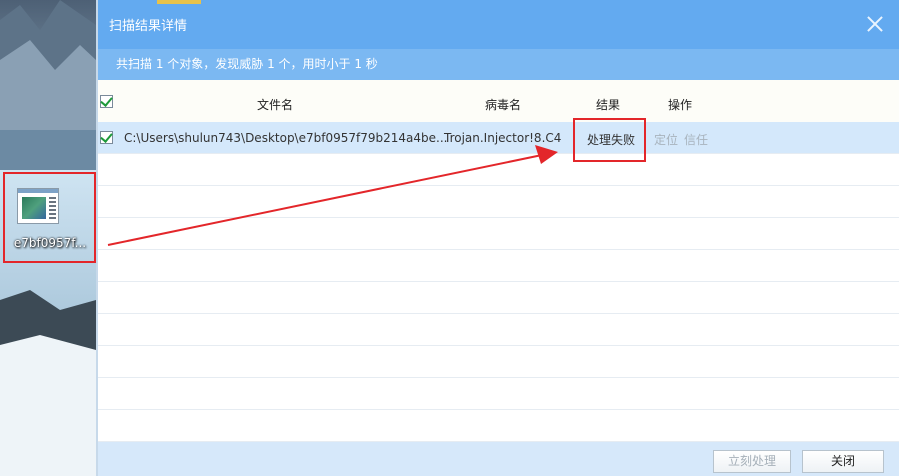 Image resolution: width=899 pixels, height=476 pixels. Describe the element at coordinates (38, 206) in the screenshot. I see `file-thumbnail-icon` at that location.